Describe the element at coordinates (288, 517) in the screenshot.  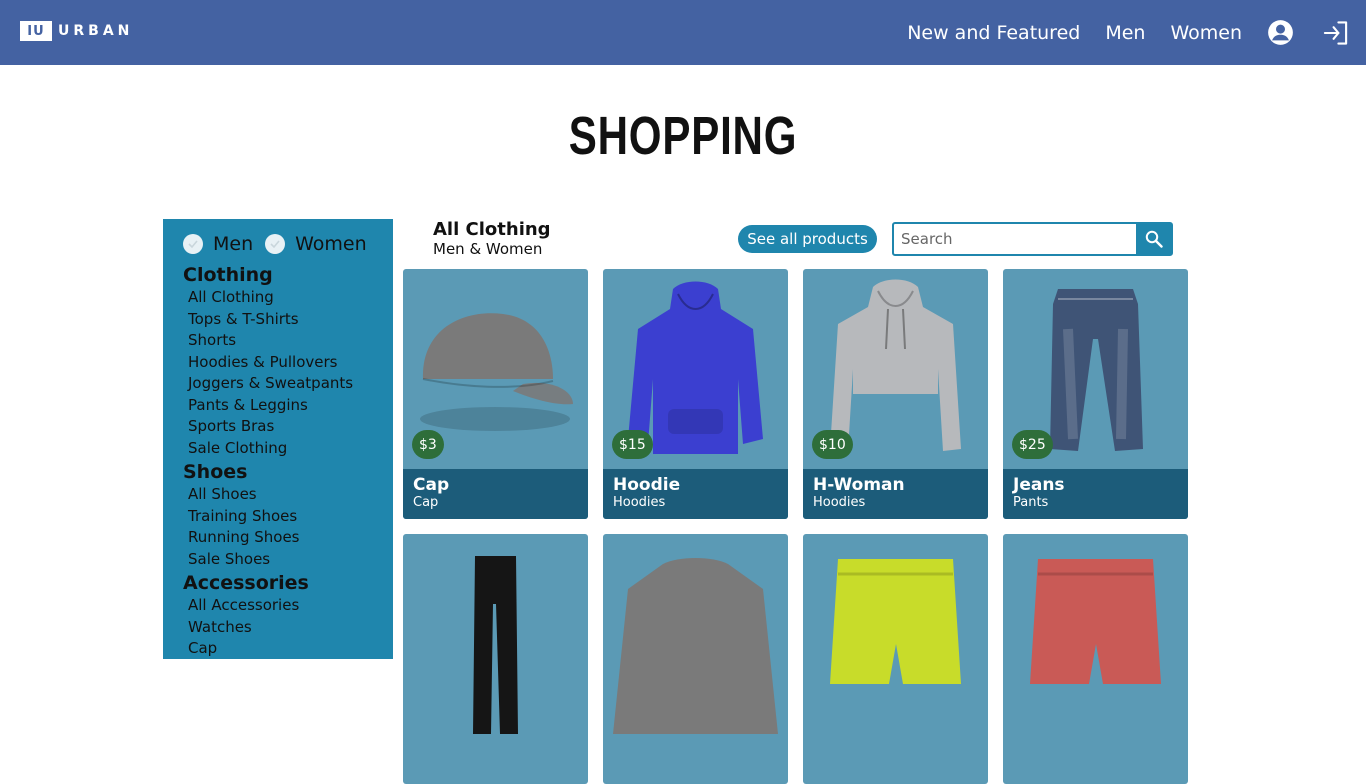
I see `sidebar-item: Training Shoes` at that location.